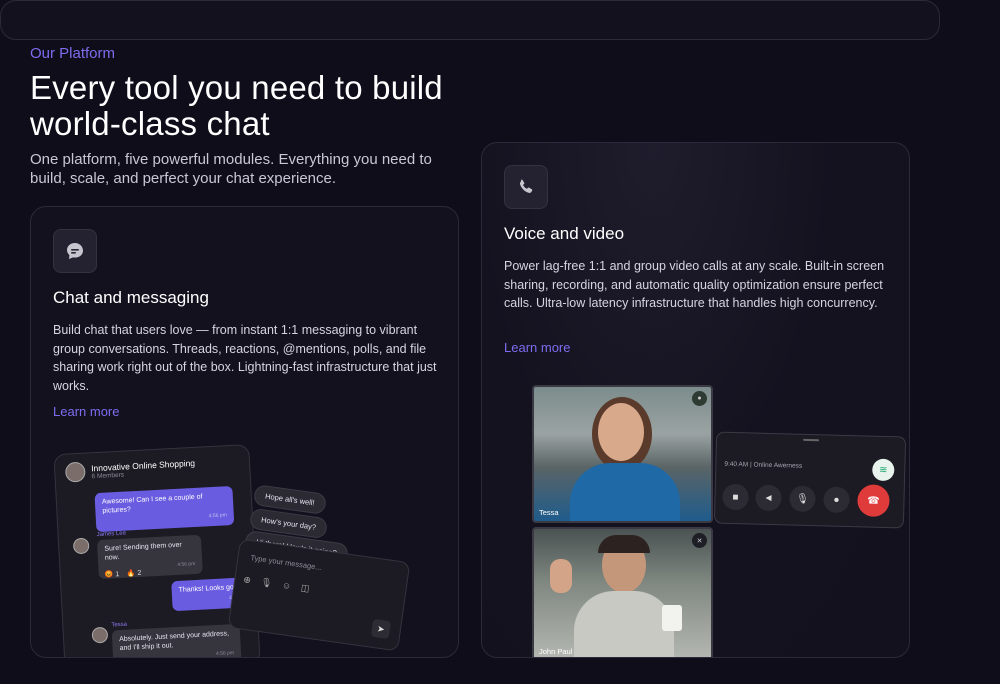 This screenshot has height=684, width=1000. I want to click on sender-name: James Lee, so click(111, 534).